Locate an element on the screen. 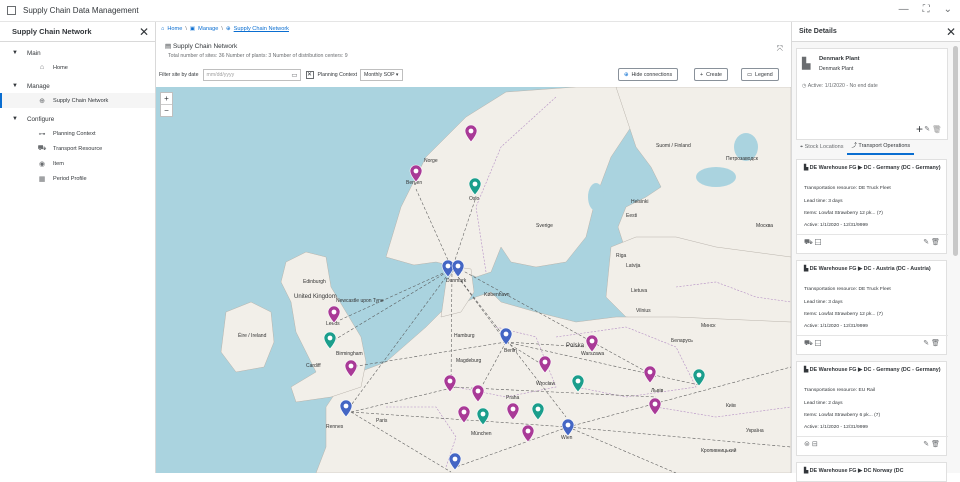 The width and height of the screenshot is (960, 482). map-label-berlin: Berlin is located at coordinates (510, 351).